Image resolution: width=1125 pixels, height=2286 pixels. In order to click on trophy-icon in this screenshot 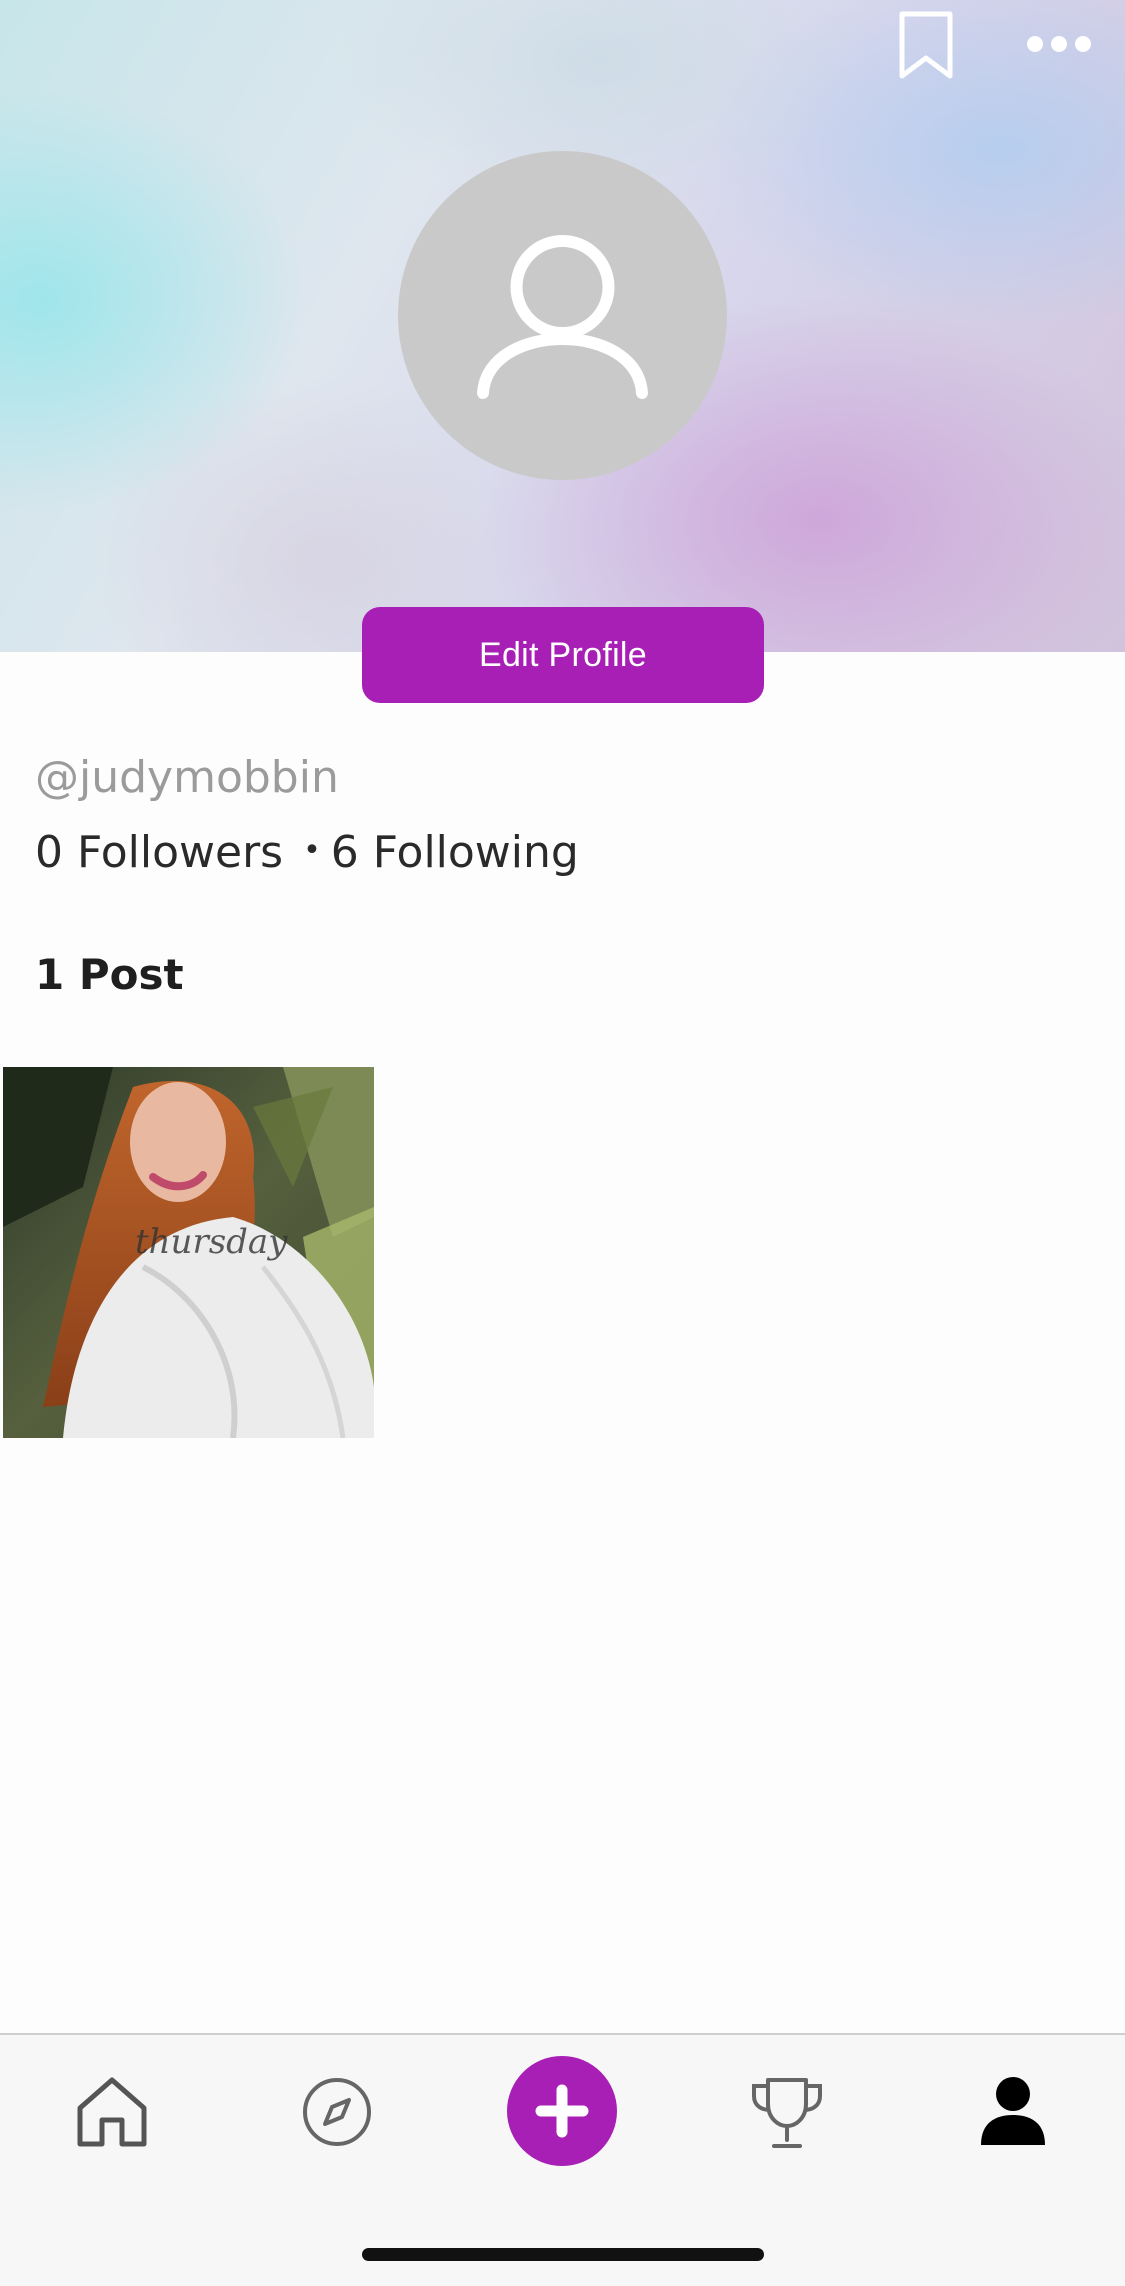, I will do `click(787, 2113)`.